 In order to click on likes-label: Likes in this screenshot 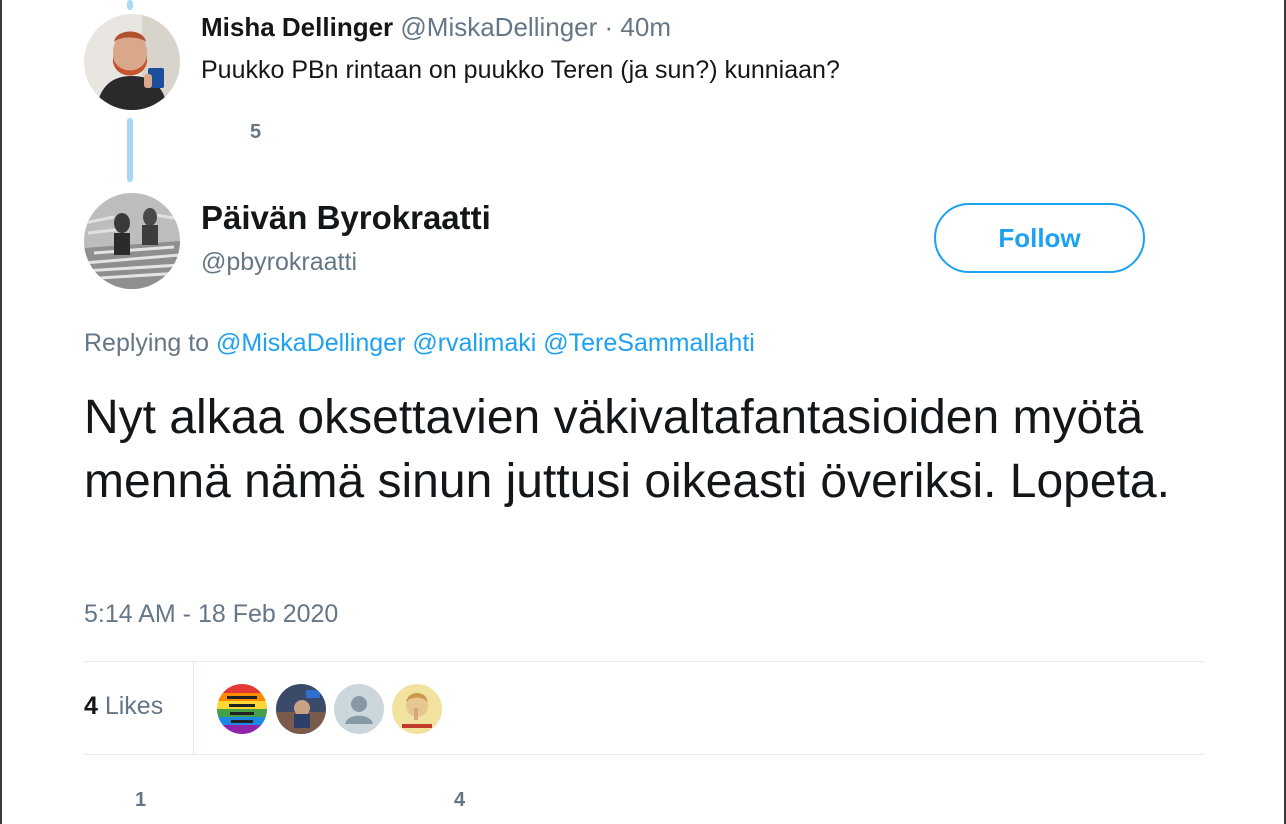, I will do `click(130, 706)`.